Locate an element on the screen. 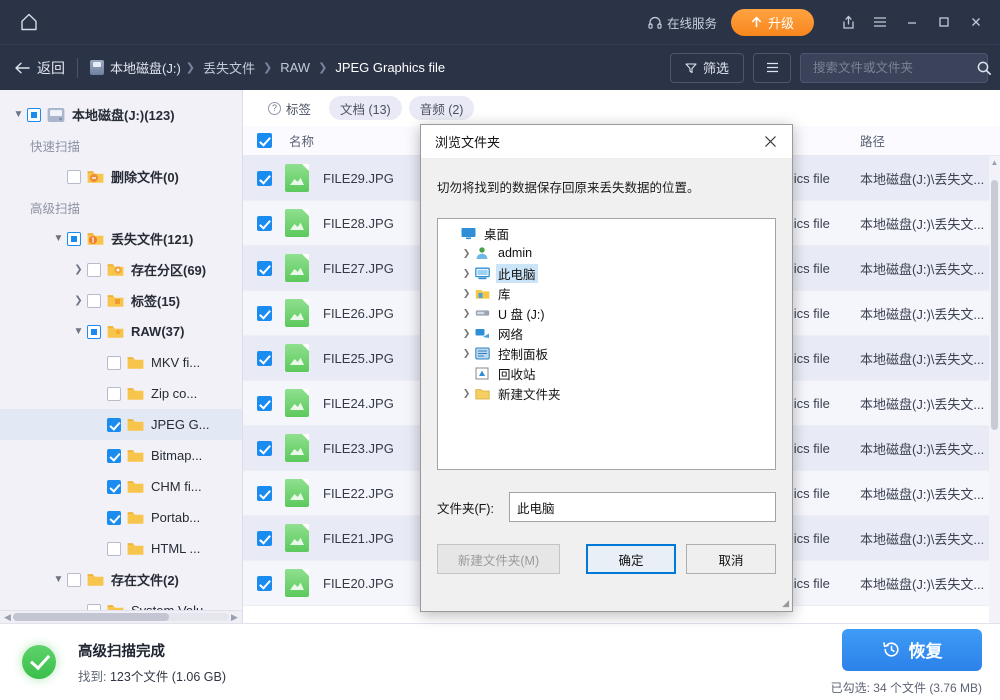  search-input is located at coordinates (893, 67).